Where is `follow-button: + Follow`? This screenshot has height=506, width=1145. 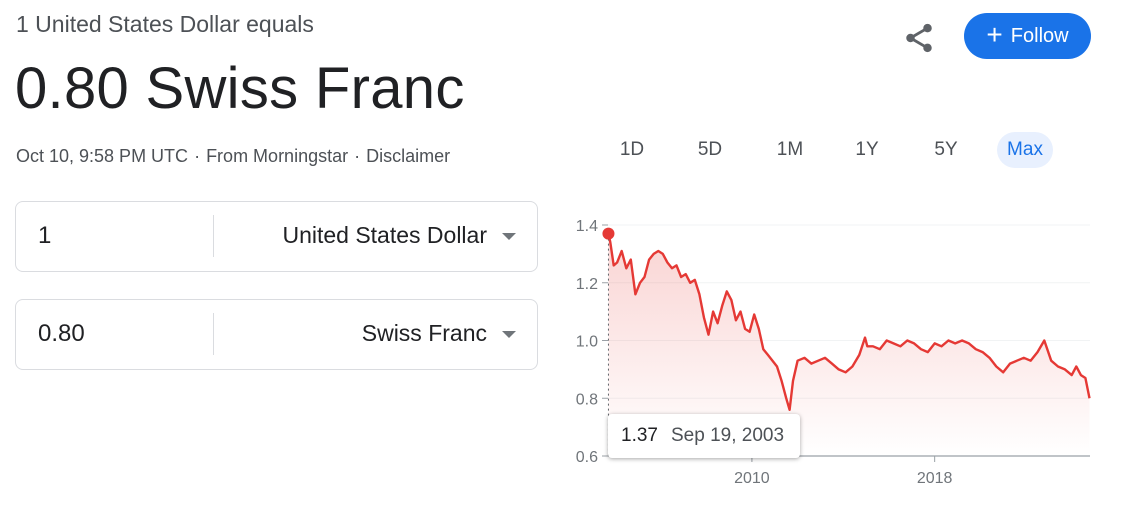
follow-button: + Follow is located at coordinates (1027, 36).